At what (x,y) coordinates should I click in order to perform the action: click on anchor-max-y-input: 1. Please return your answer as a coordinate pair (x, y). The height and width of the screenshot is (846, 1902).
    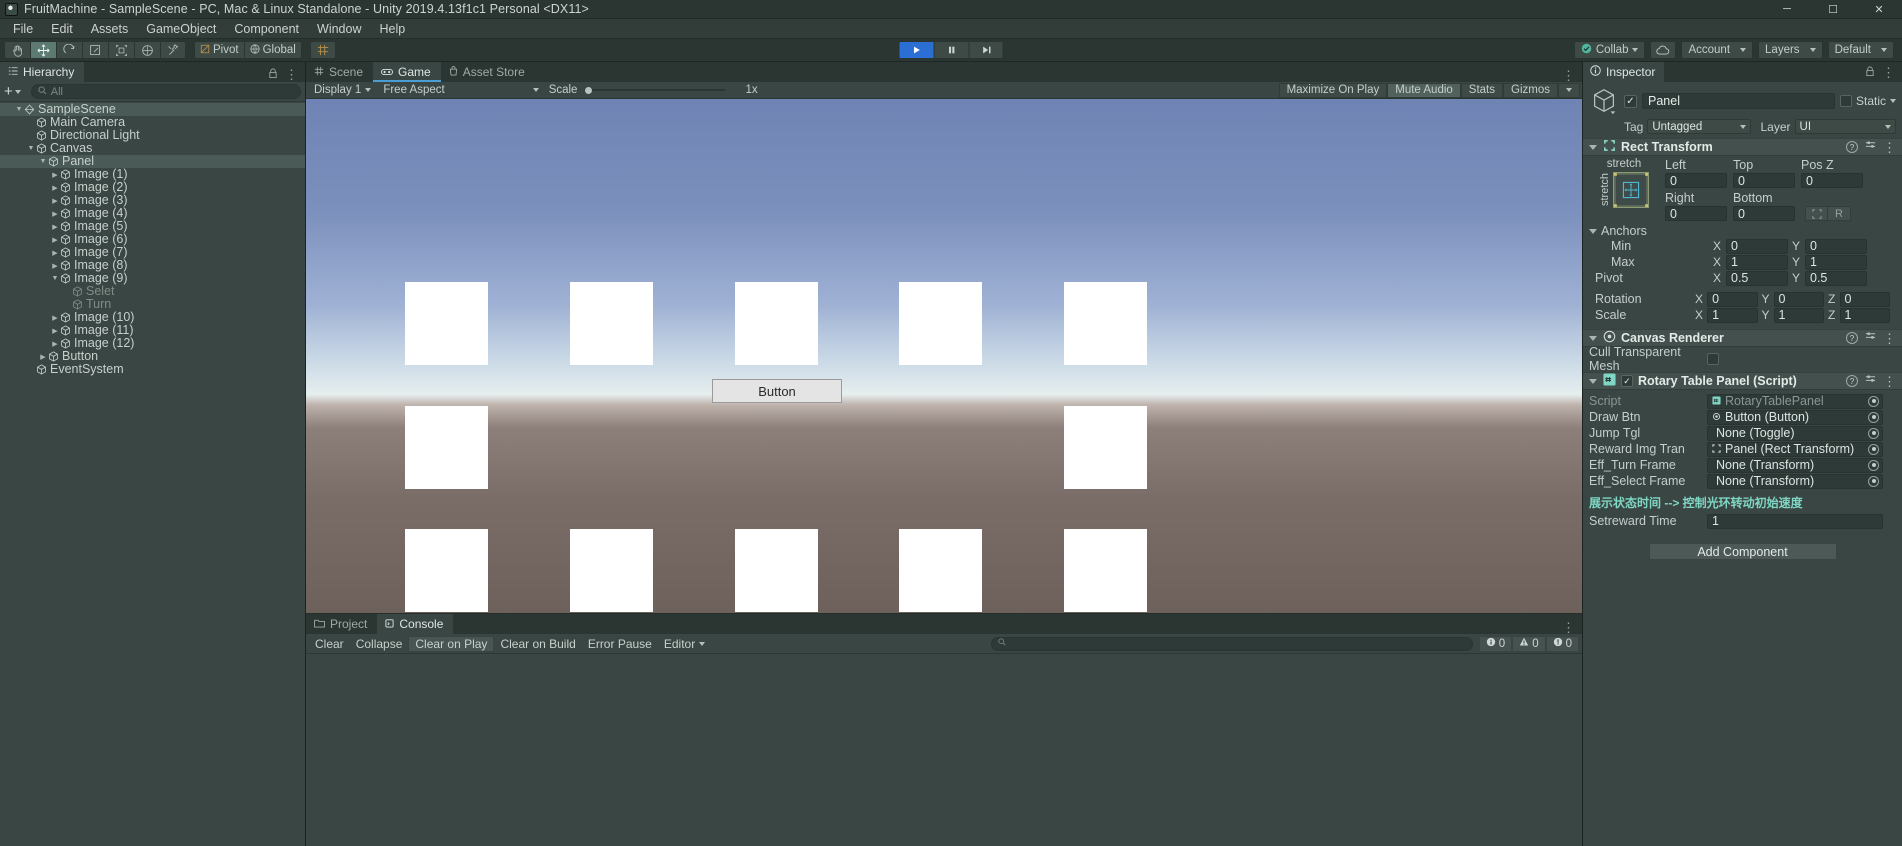
    Looking at the image, I should click on (1836, 262).